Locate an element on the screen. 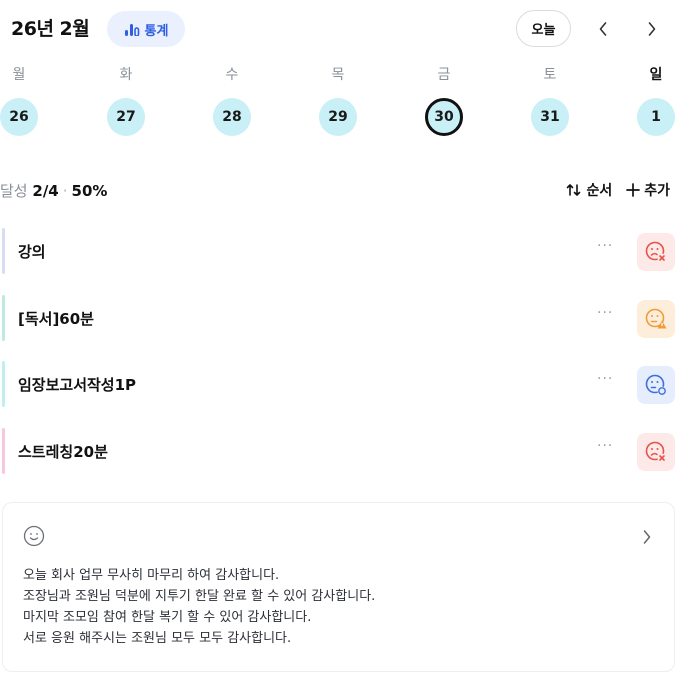 The height and width of the screenshot is (677, 678). list-actions: 순서 추가 is located at coordinates (618, 190).